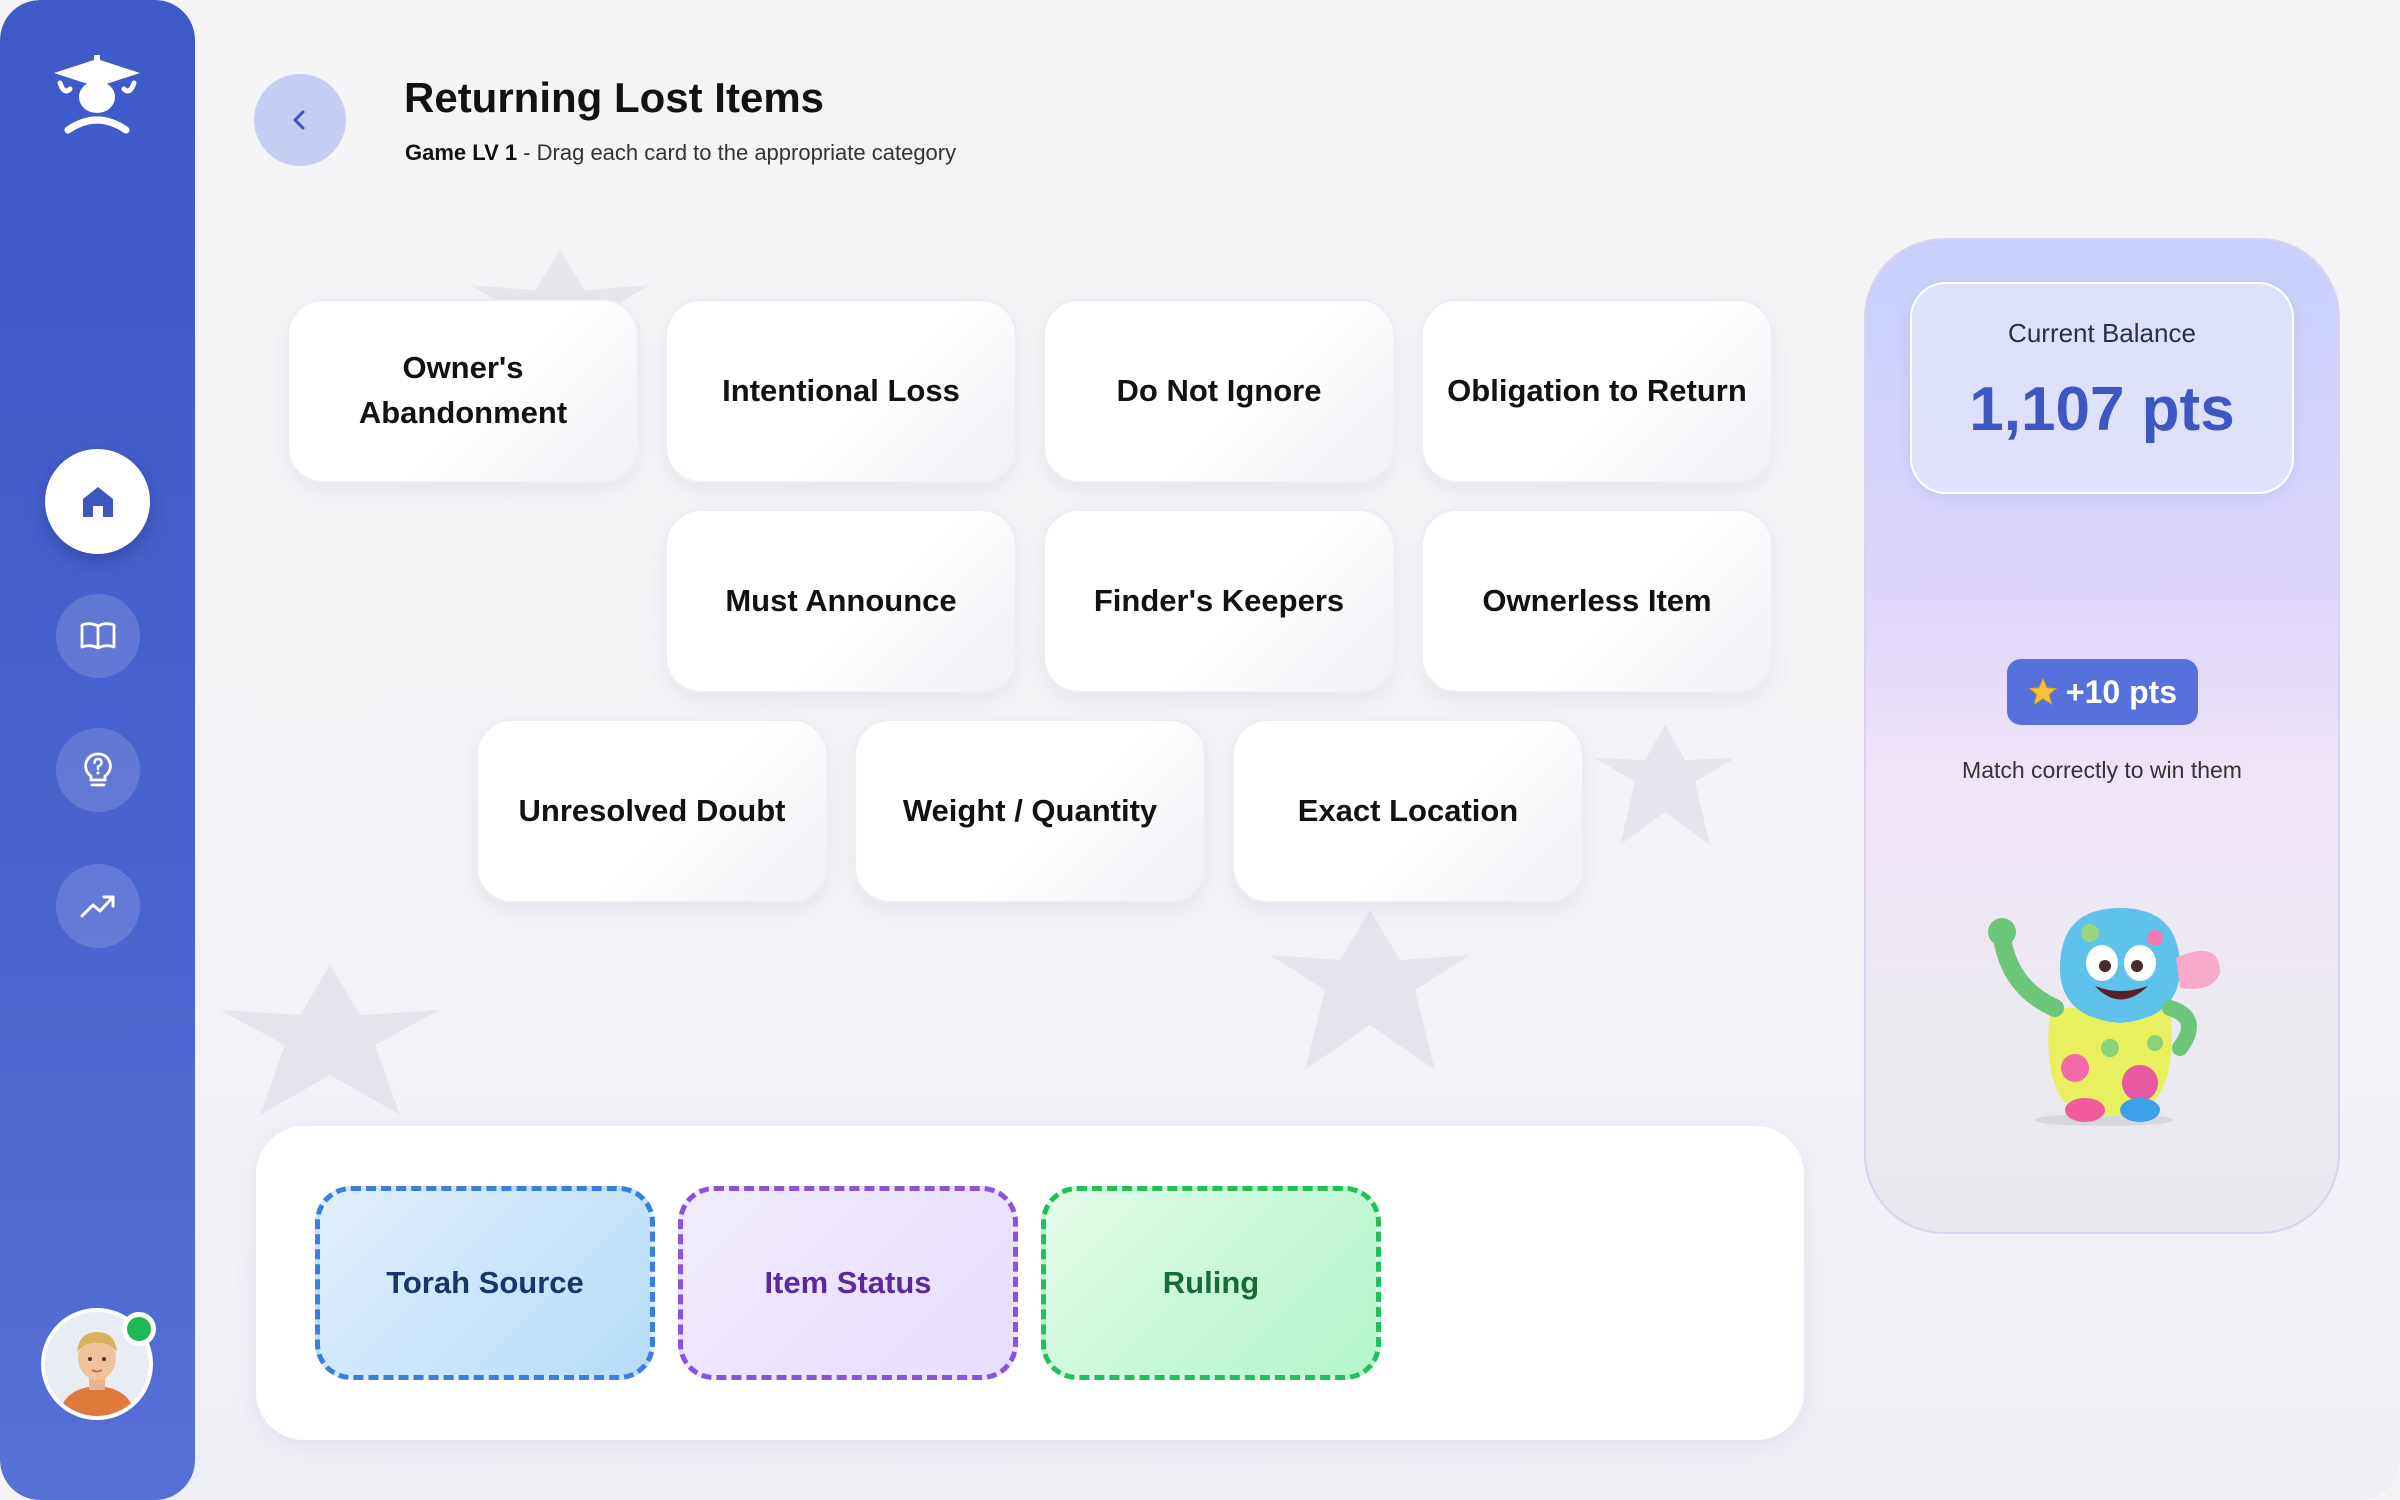 The height and width of the screenshot is (1500, 2400). I want to click on drag-card: Intentional Loss, so click(841, 391).